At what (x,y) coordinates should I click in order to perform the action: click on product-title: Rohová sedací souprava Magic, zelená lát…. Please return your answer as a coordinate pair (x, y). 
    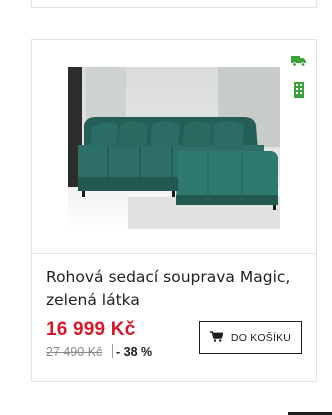
    Looking at the image, I should click on (177, 289).